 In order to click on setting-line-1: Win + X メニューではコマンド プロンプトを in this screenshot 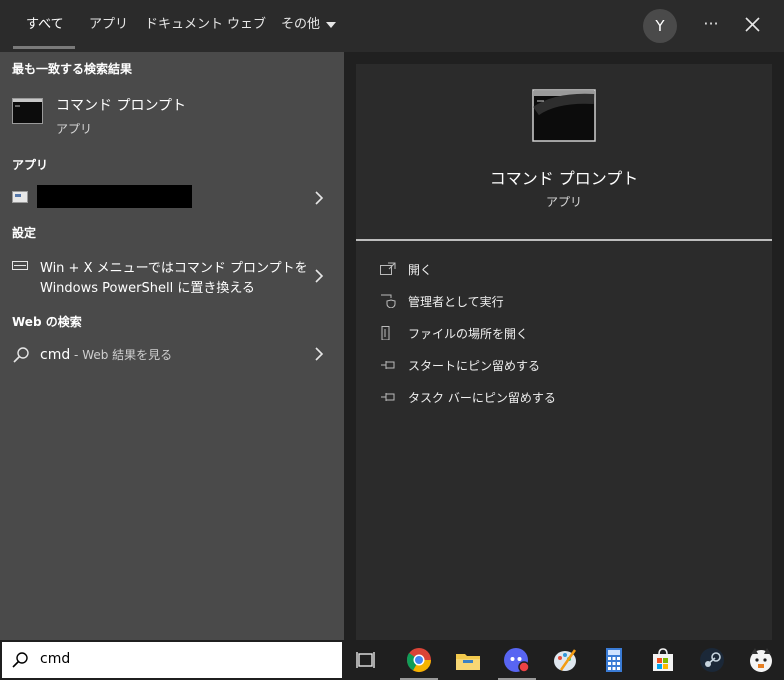, I will do `click(174, 268)`.